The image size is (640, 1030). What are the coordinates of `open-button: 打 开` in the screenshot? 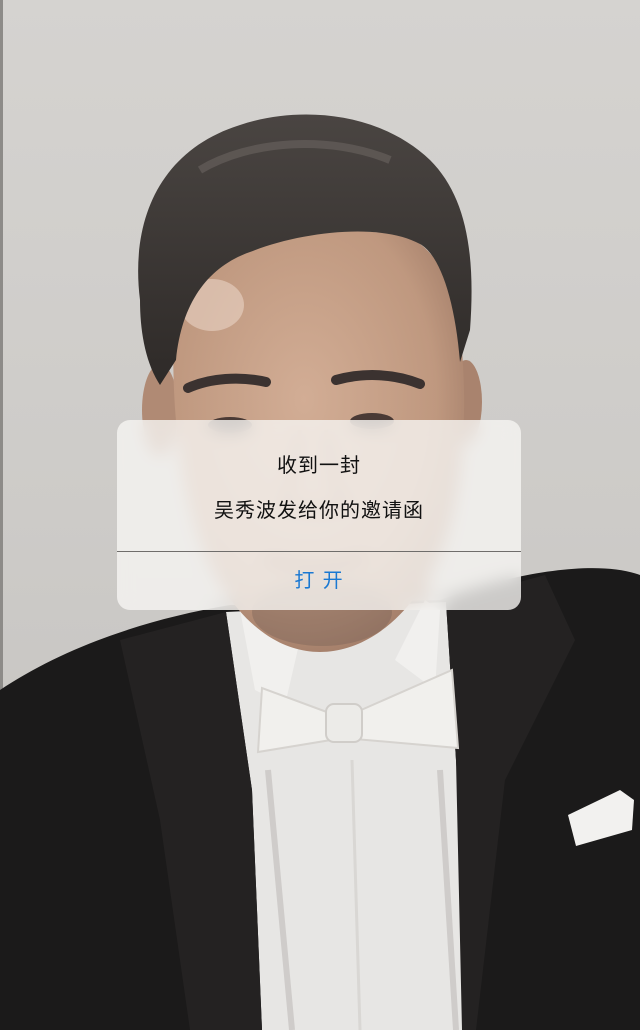 It's located at (319, 581).